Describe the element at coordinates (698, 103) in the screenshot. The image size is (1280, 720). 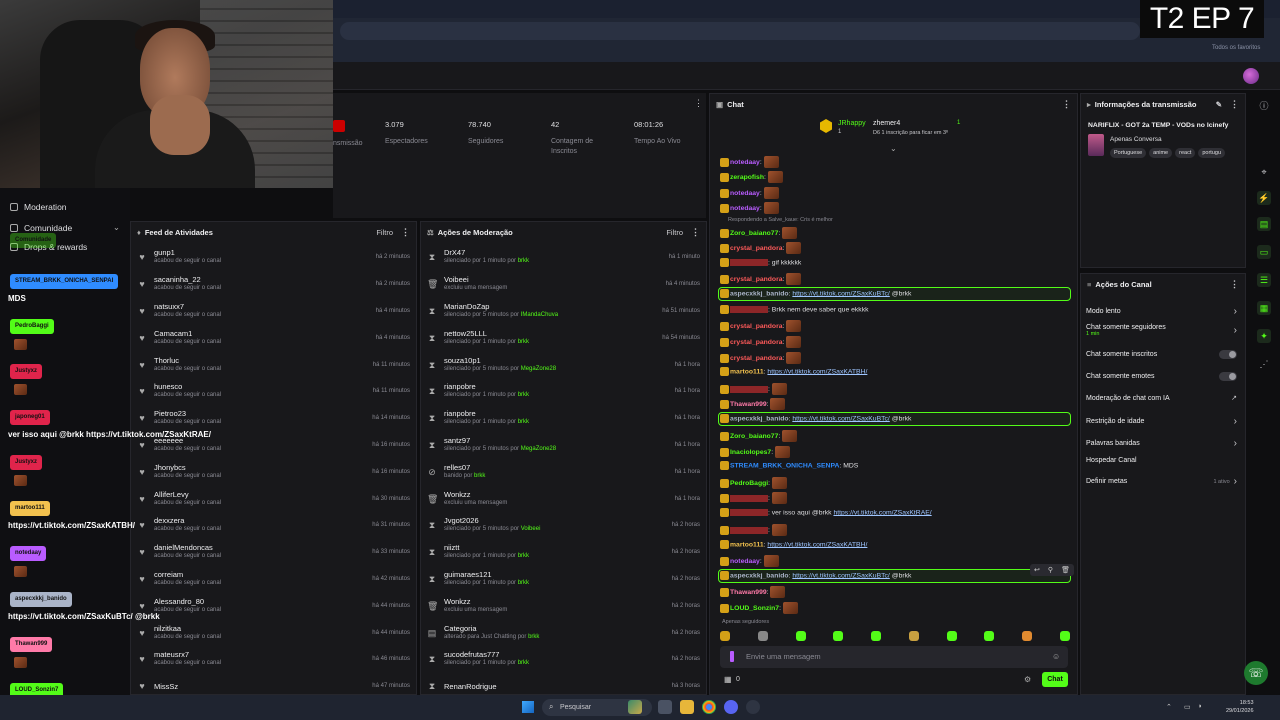
I see `stats-more-icon: ⋮` at that location.